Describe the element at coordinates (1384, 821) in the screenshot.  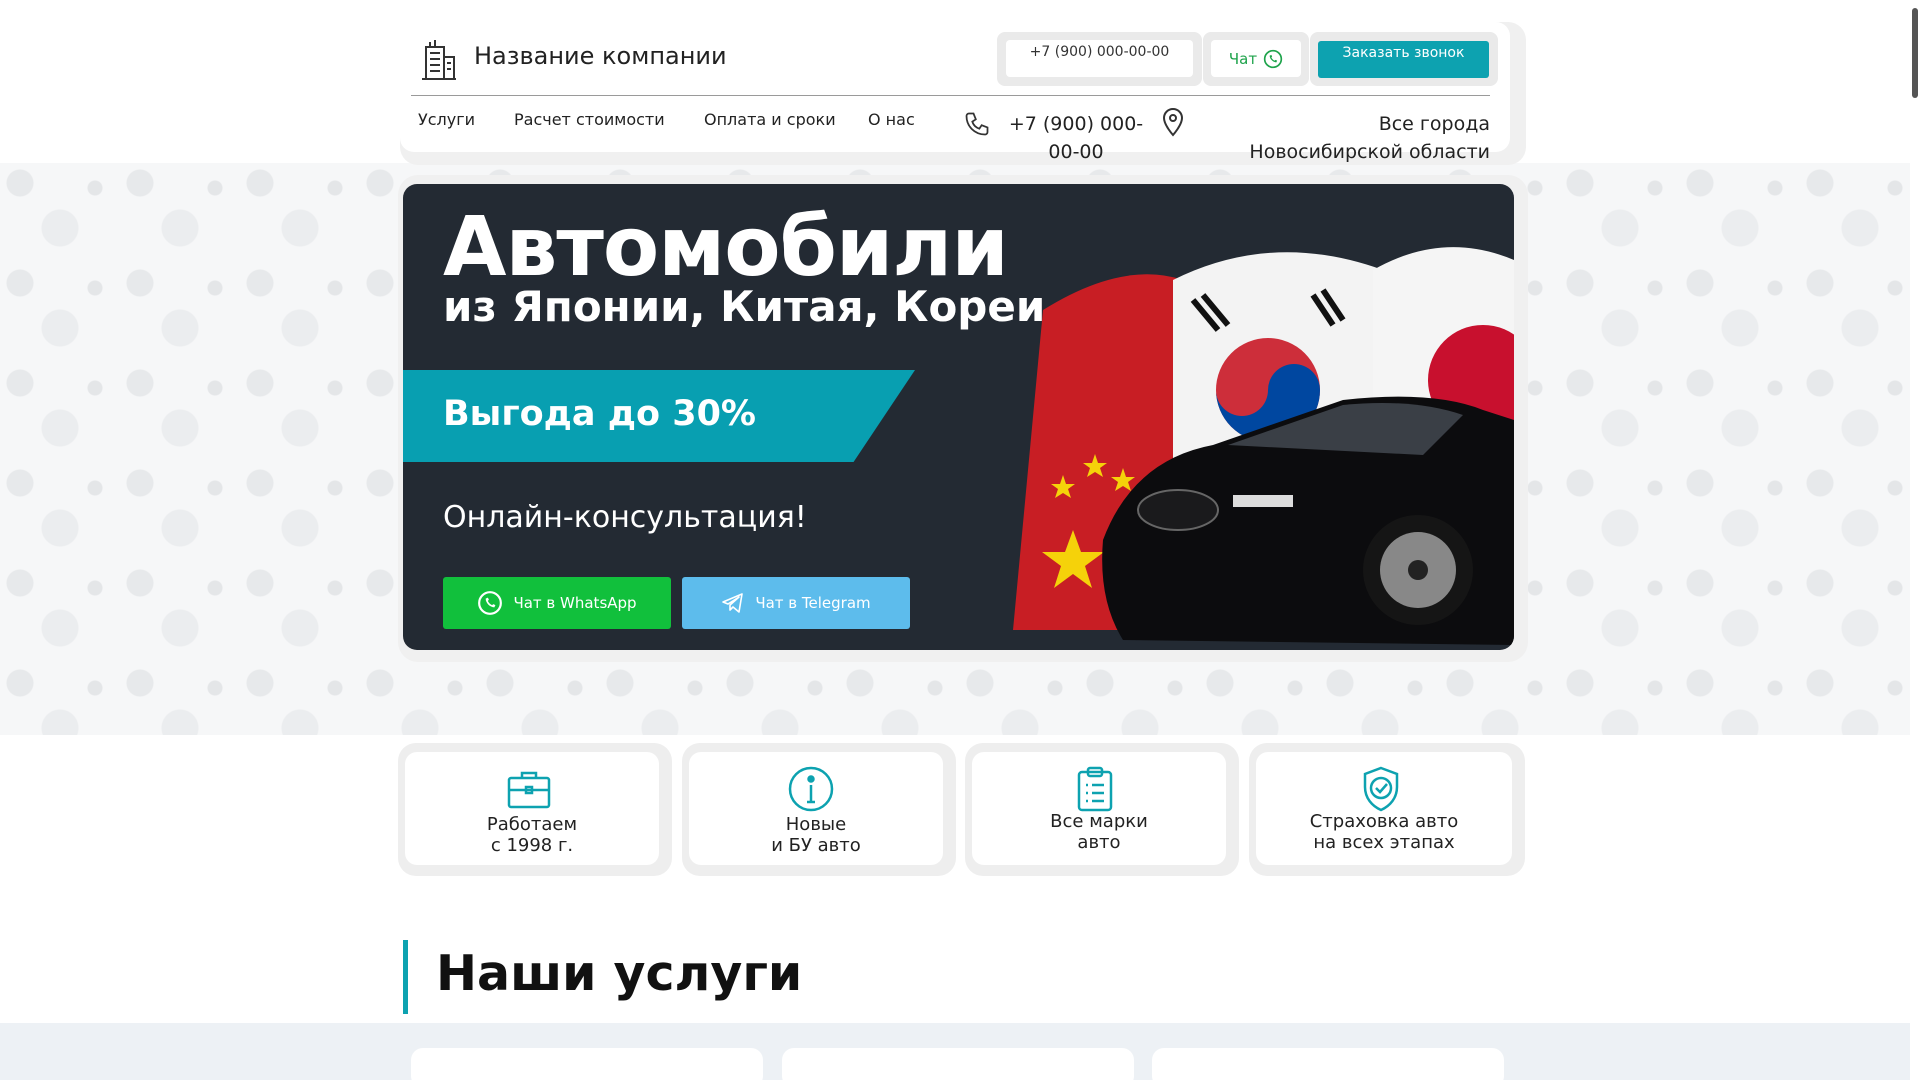
I see `feature-line: Страховка авто` at that location.